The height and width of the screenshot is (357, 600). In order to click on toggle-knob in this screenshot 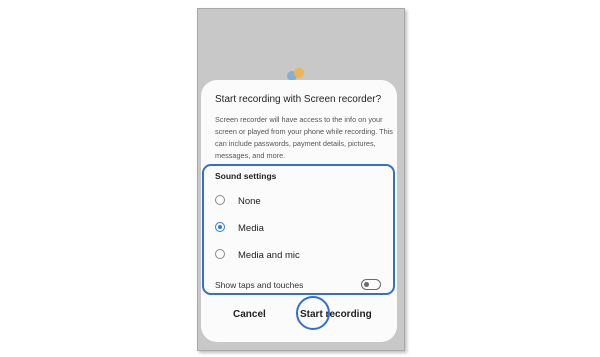, I will do `click(366, 284)`.